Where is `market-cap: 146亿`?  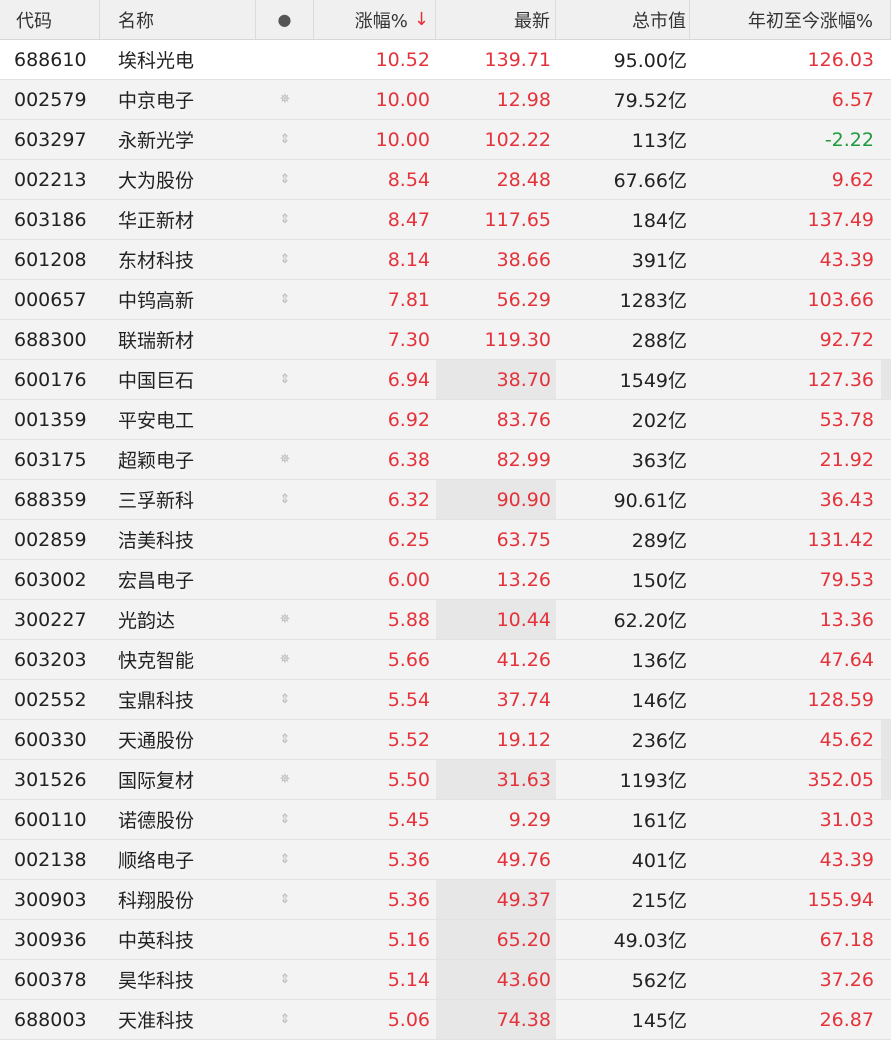
market-cap: 146亿 is located at coordinates (659, 701).